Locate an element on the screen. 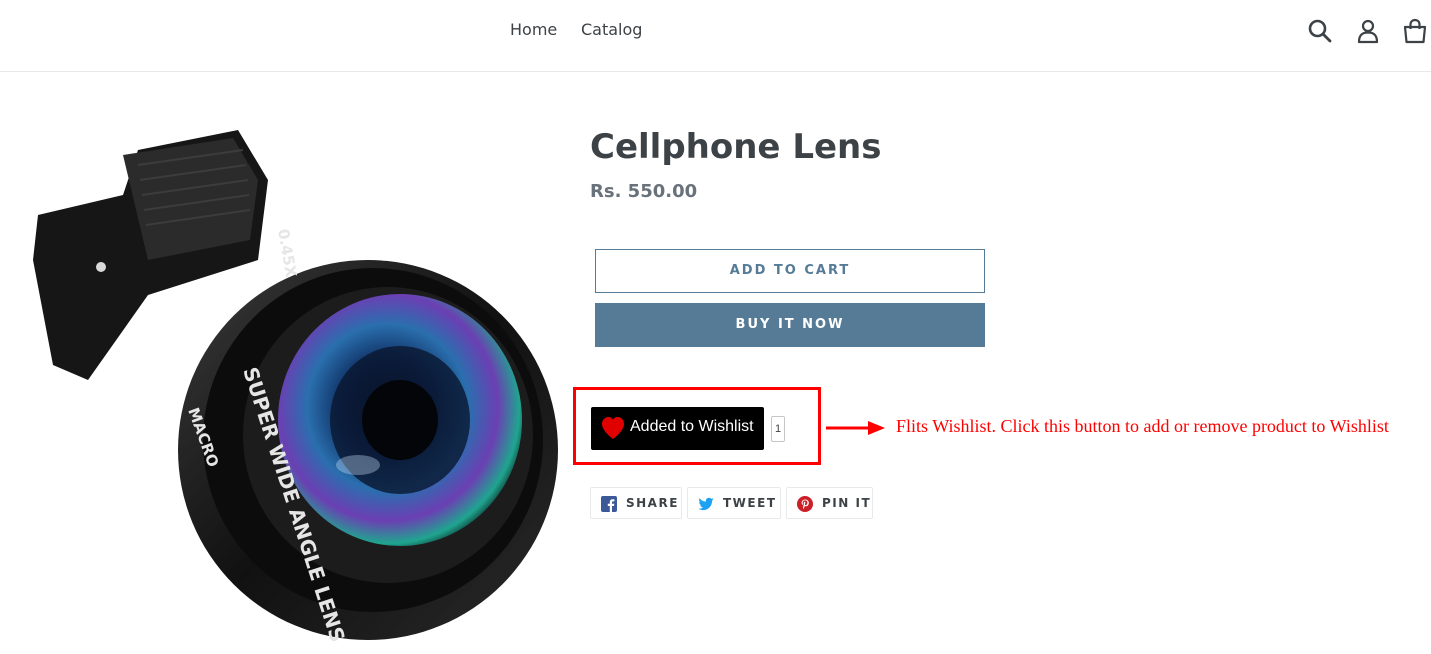 This screenshot has width=1431, height=654. nav-catalog-link: Catalog is located at coordinates (611, 29).